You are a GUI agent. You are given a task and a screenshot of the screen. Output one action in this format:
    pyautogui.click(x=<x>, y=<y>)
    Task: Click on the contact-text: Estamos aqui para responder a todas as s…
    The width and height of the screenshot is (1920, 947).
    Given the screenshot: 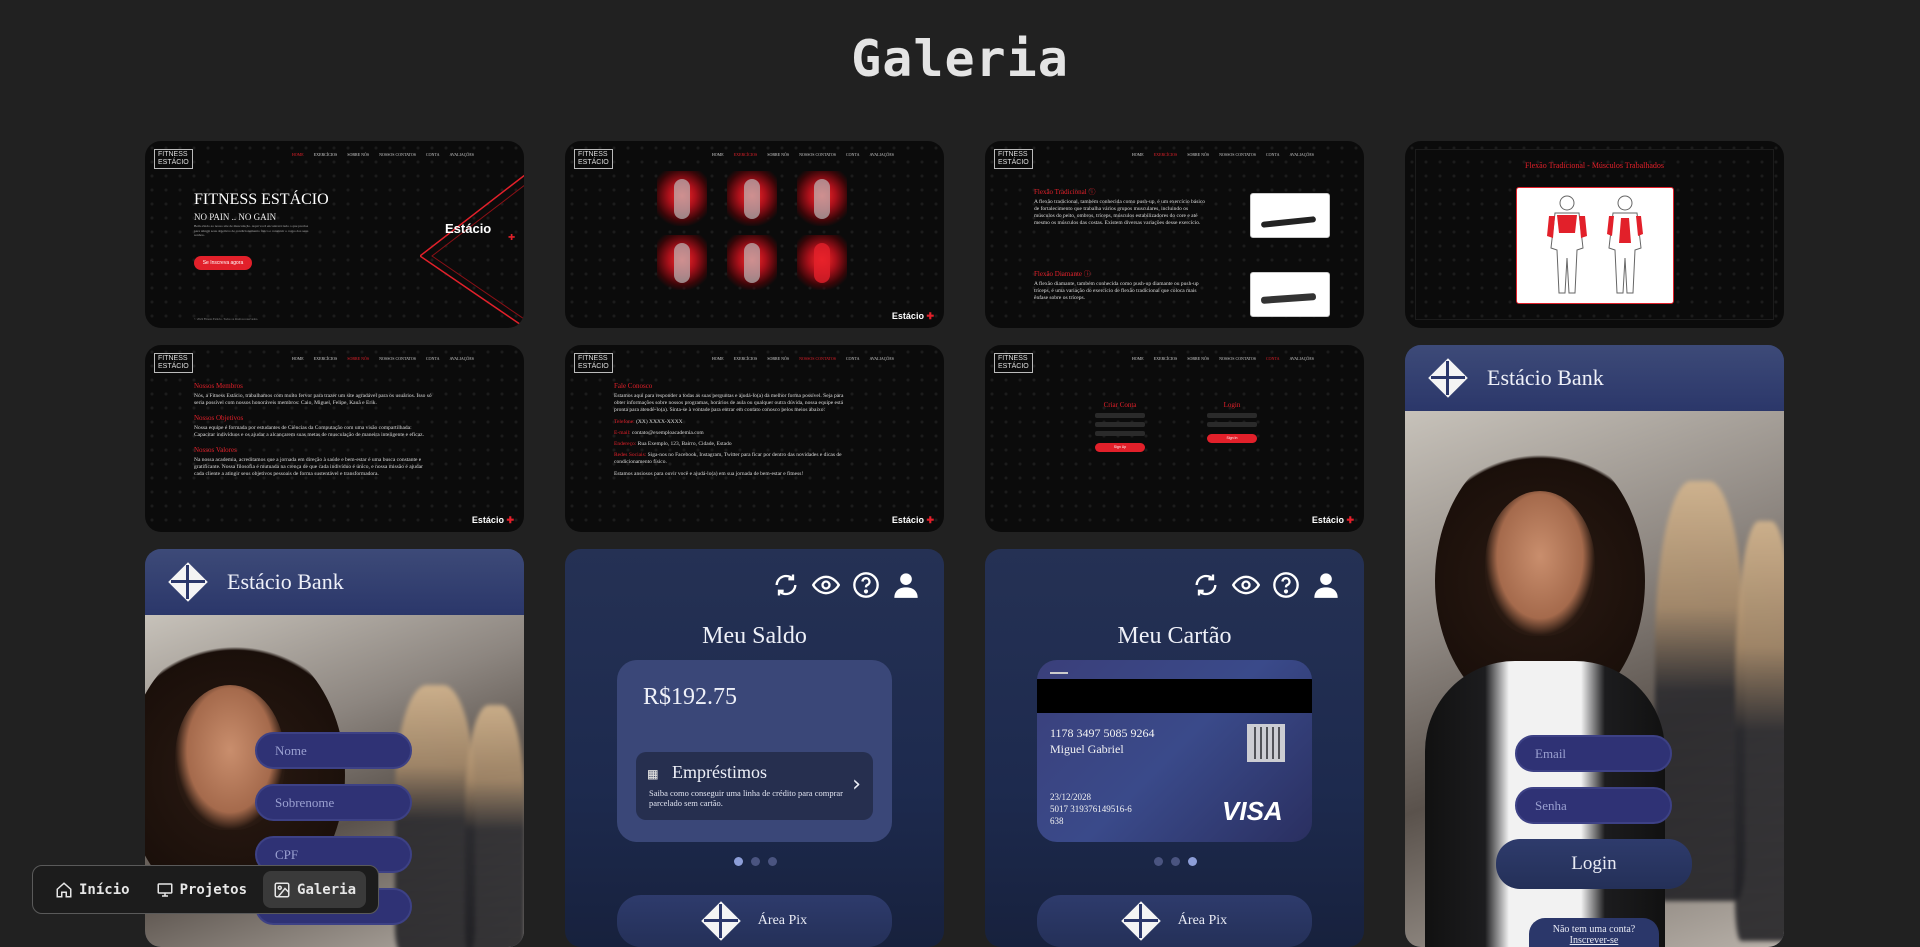 What is the action you would take?
    pyautogui.click(x=729, y=403)
    